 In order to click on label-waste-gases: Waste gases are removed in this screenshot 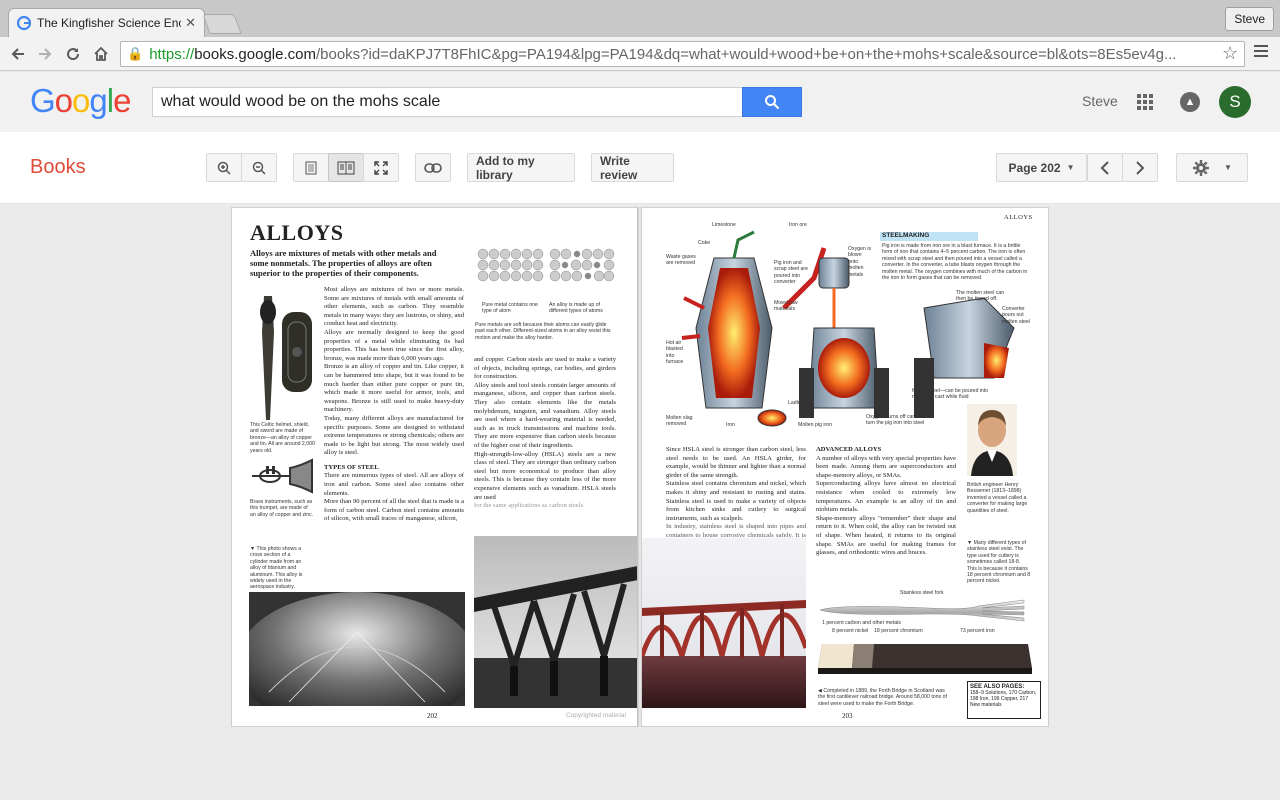, I will do `click(681, 260)`.